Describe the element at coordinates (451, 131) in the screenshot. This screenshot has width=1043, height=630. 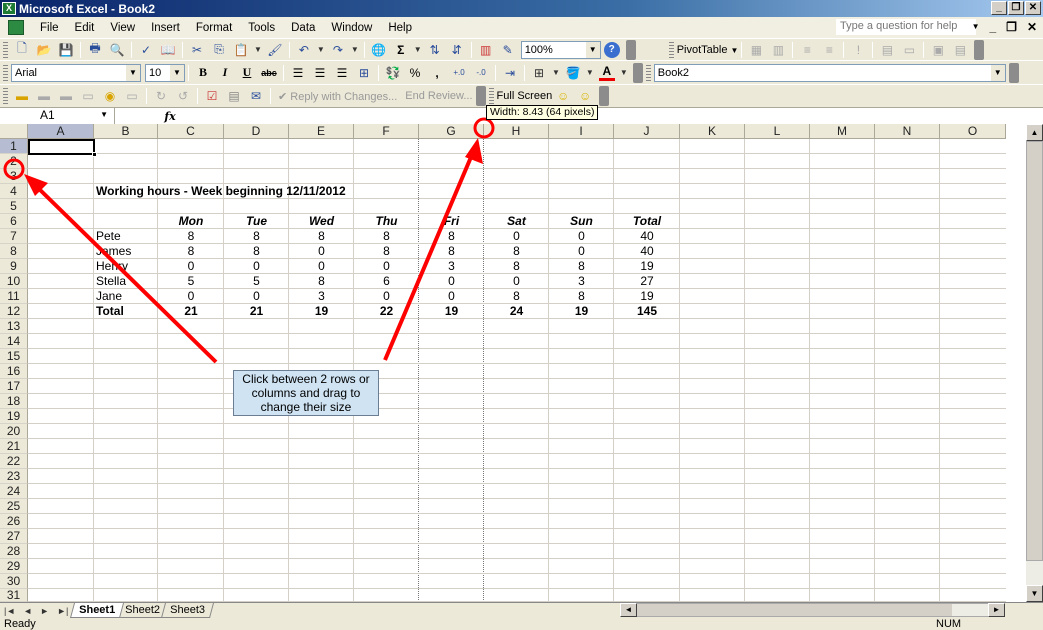
I see `column-header-g: G` at that location.